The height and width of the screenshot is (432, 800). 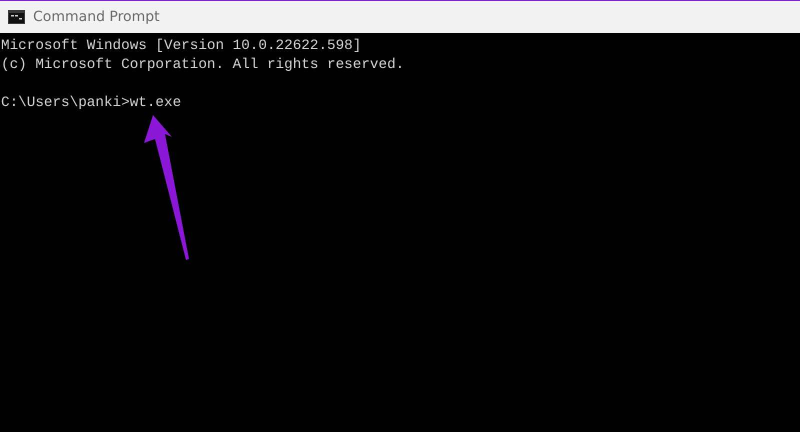 I want to click on console-line: (c) Microsoft Corporation. All rights reserved., so click(x=202, y=65).